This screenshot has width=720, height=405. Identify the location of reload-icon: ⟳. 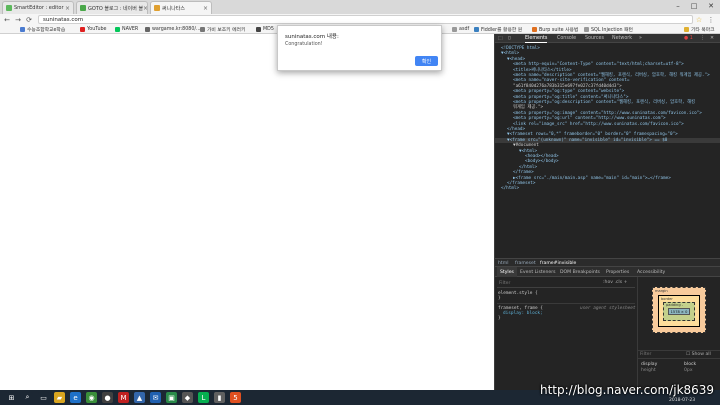
(29, 19).